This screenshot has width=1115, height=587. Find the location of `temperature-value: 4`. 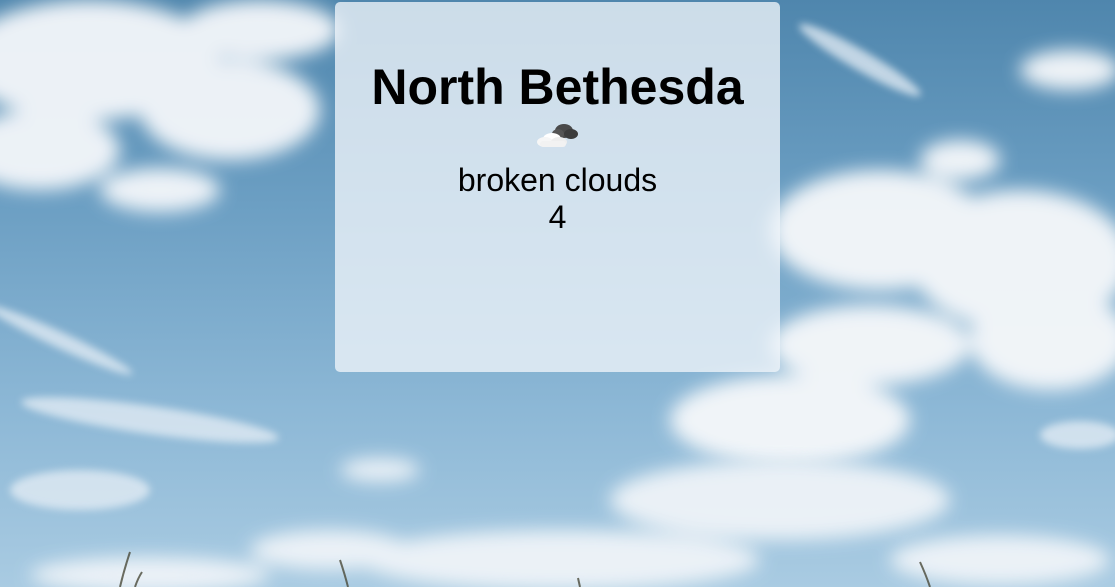

temperature-value: 4 is located at coordinates (557, 217).